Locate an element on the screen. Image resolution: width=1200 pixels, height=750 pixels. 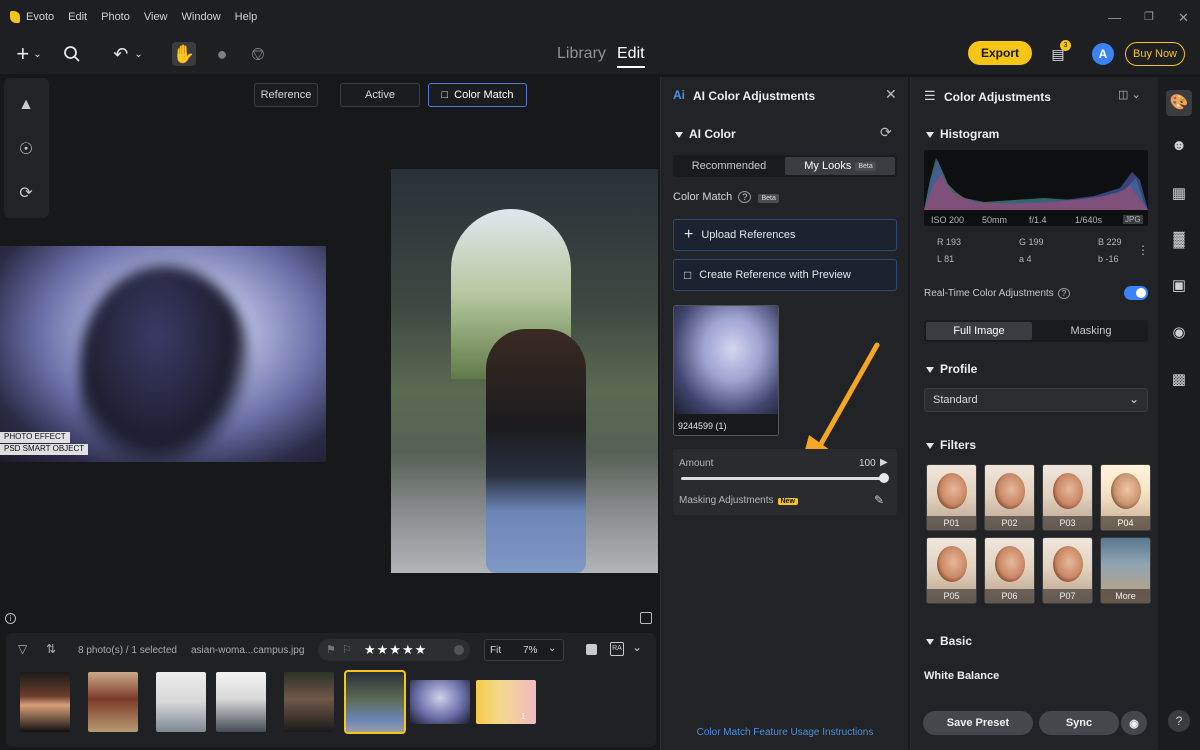
amount-slider-handle is located at coordinates (884, 478).